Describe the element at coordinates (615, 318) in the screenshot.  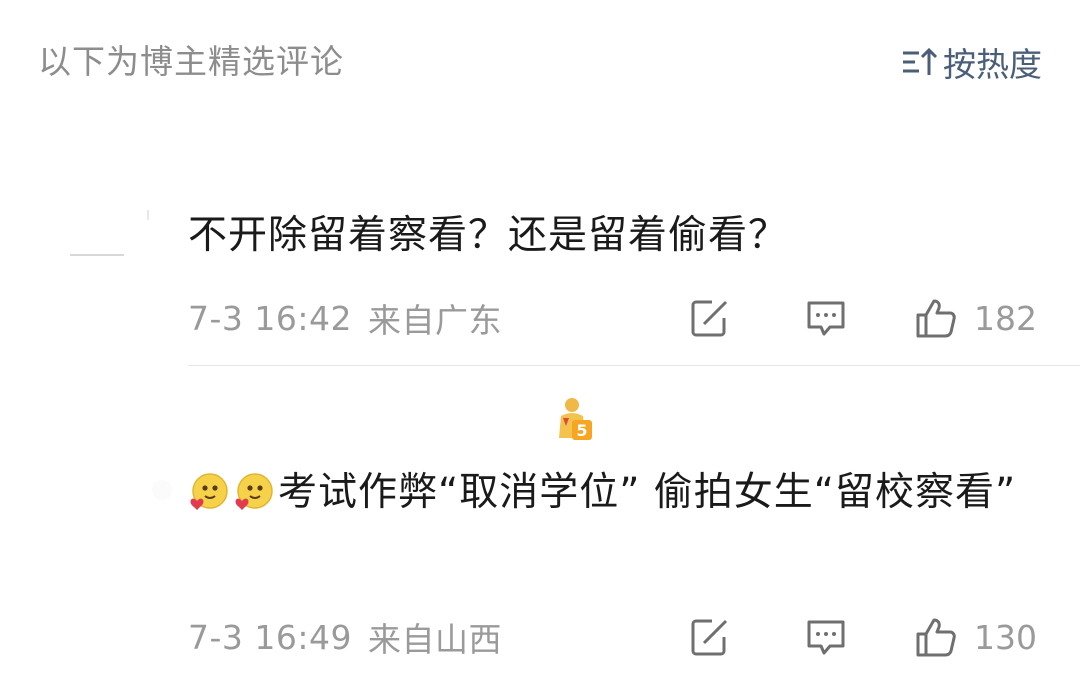
I see `comment-meta: 7-3 16:42 来自广东 182` at that location.